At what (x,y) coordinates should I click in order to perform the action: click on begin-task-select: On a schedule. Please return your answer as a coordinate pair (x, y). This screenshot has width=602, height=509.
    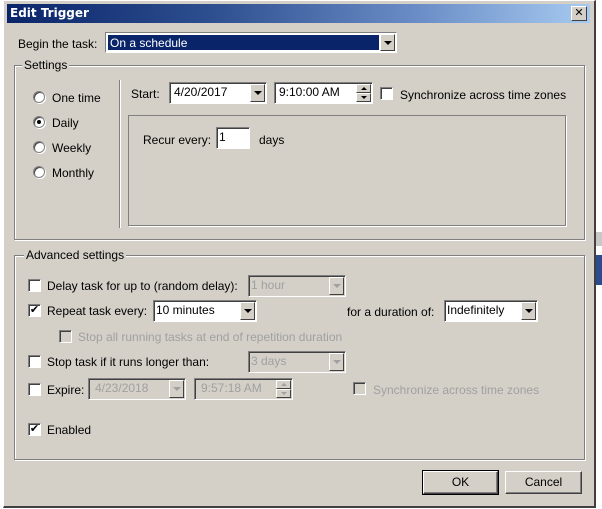
    Looking at the image, I should click on (251, 42).